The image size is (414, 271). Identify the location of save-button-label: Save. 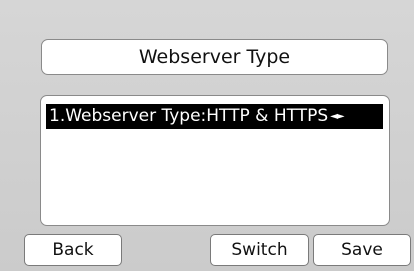
(362, 250).